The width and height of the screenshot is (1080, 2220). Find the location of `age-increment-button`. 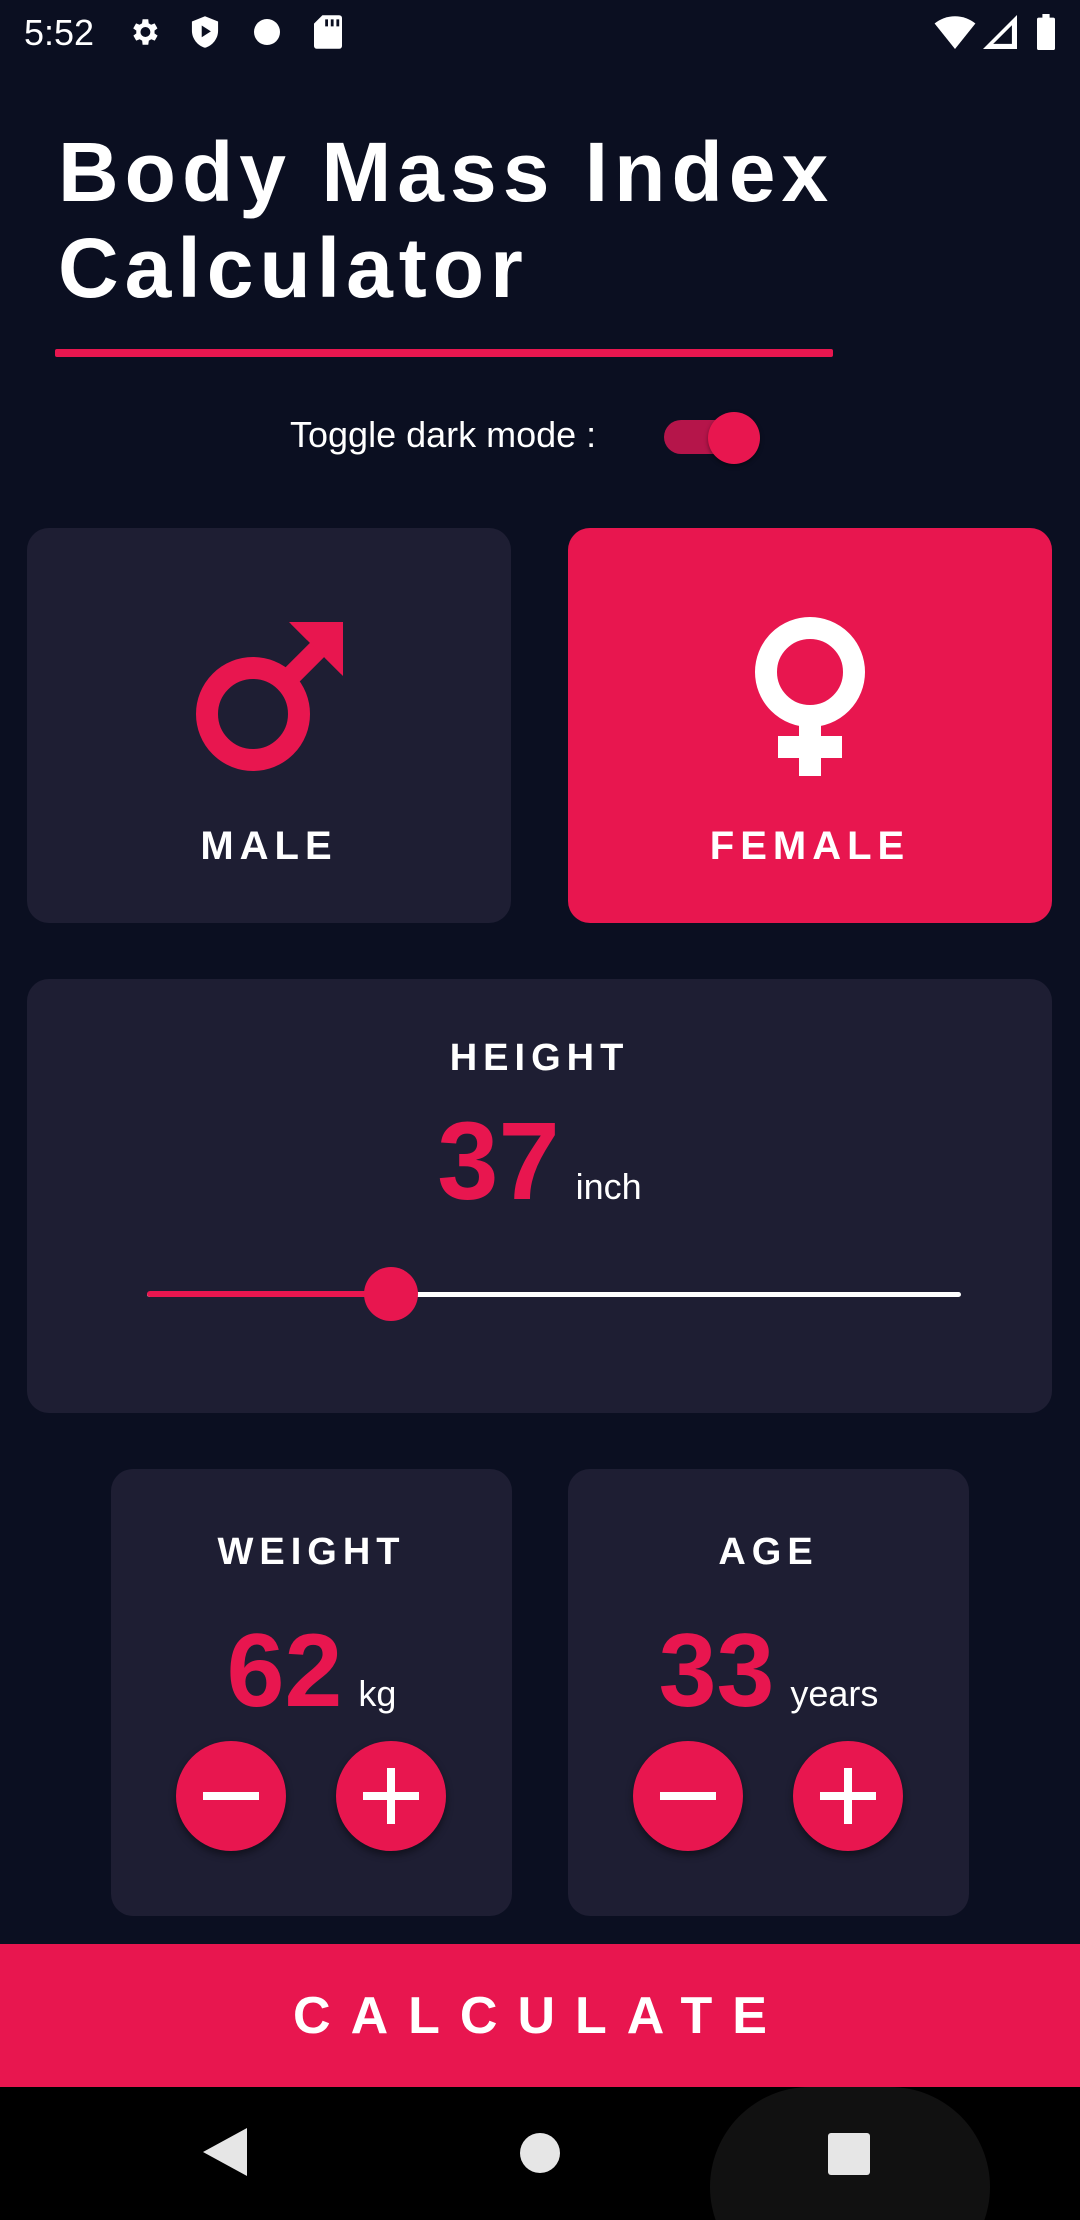

age-increment-button is located at coordinates (848, 1796).